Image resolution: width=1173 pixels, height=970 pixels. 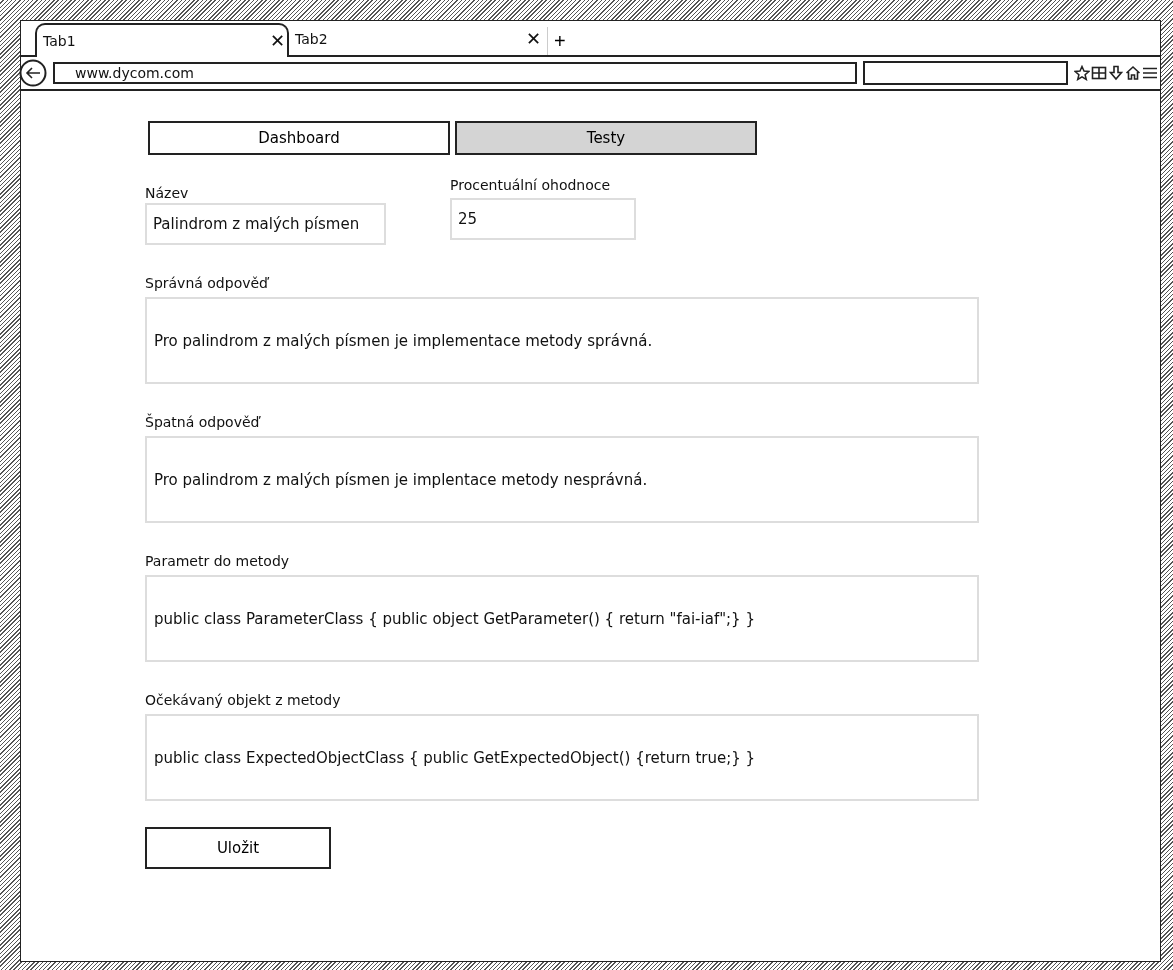 What do you see at coordinates (1116, 73) in the screenshot?
I see `download-icon` at bounding box center [1116, 73].